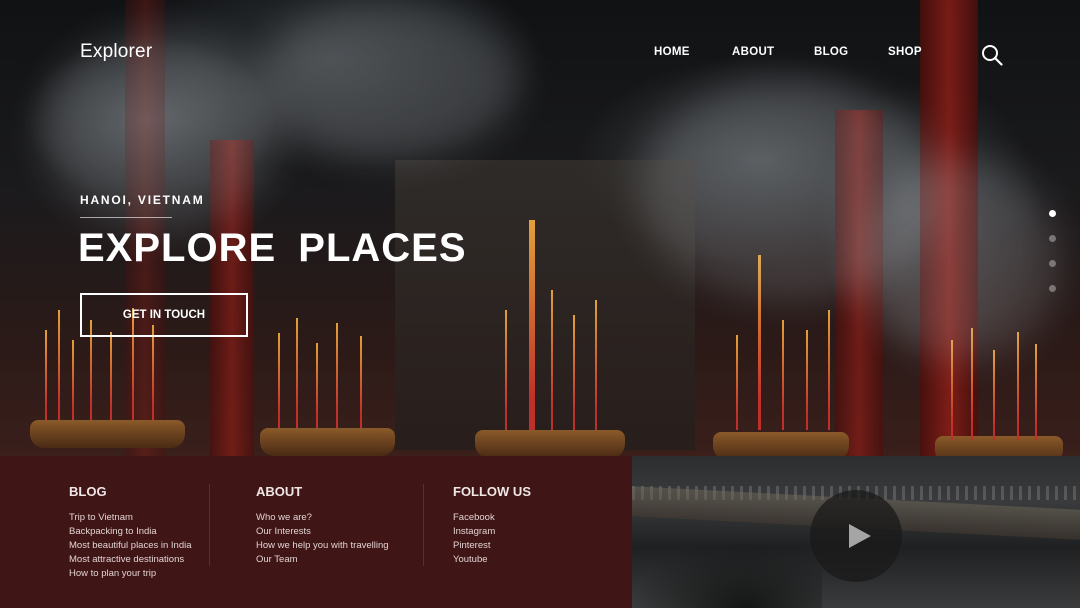  Describe the element at coordinates (116, 52) in the screenshot. I see `site-logo: Explorer` at that location.